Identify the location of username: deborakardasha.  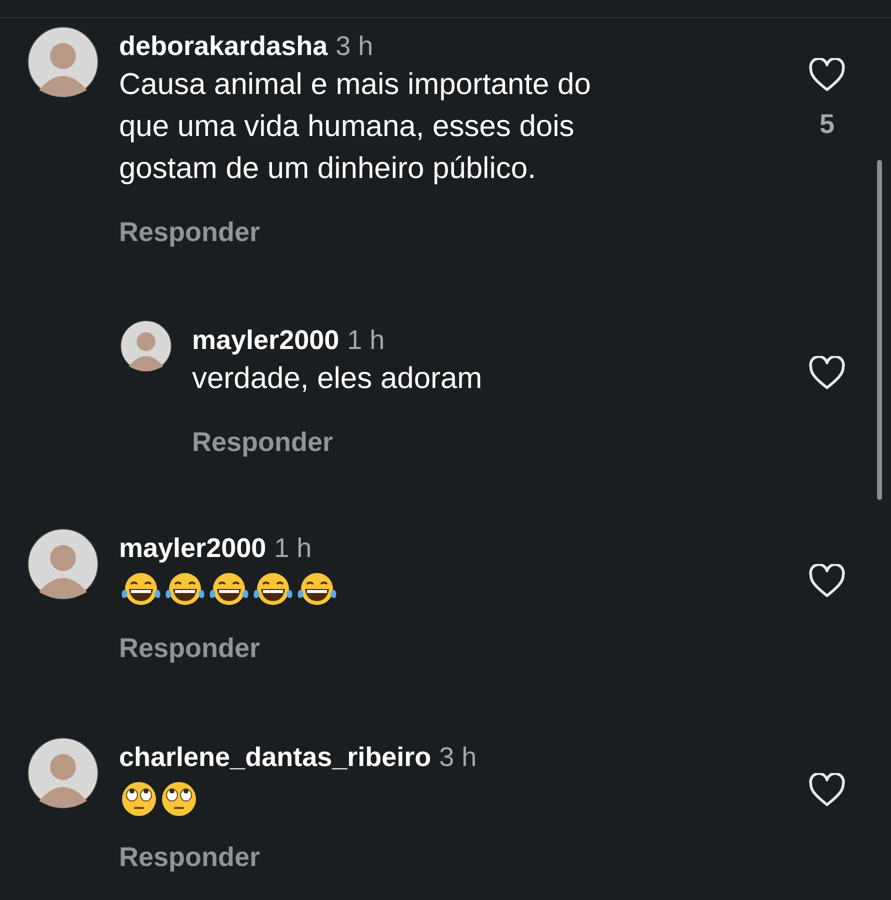
(223, 46).